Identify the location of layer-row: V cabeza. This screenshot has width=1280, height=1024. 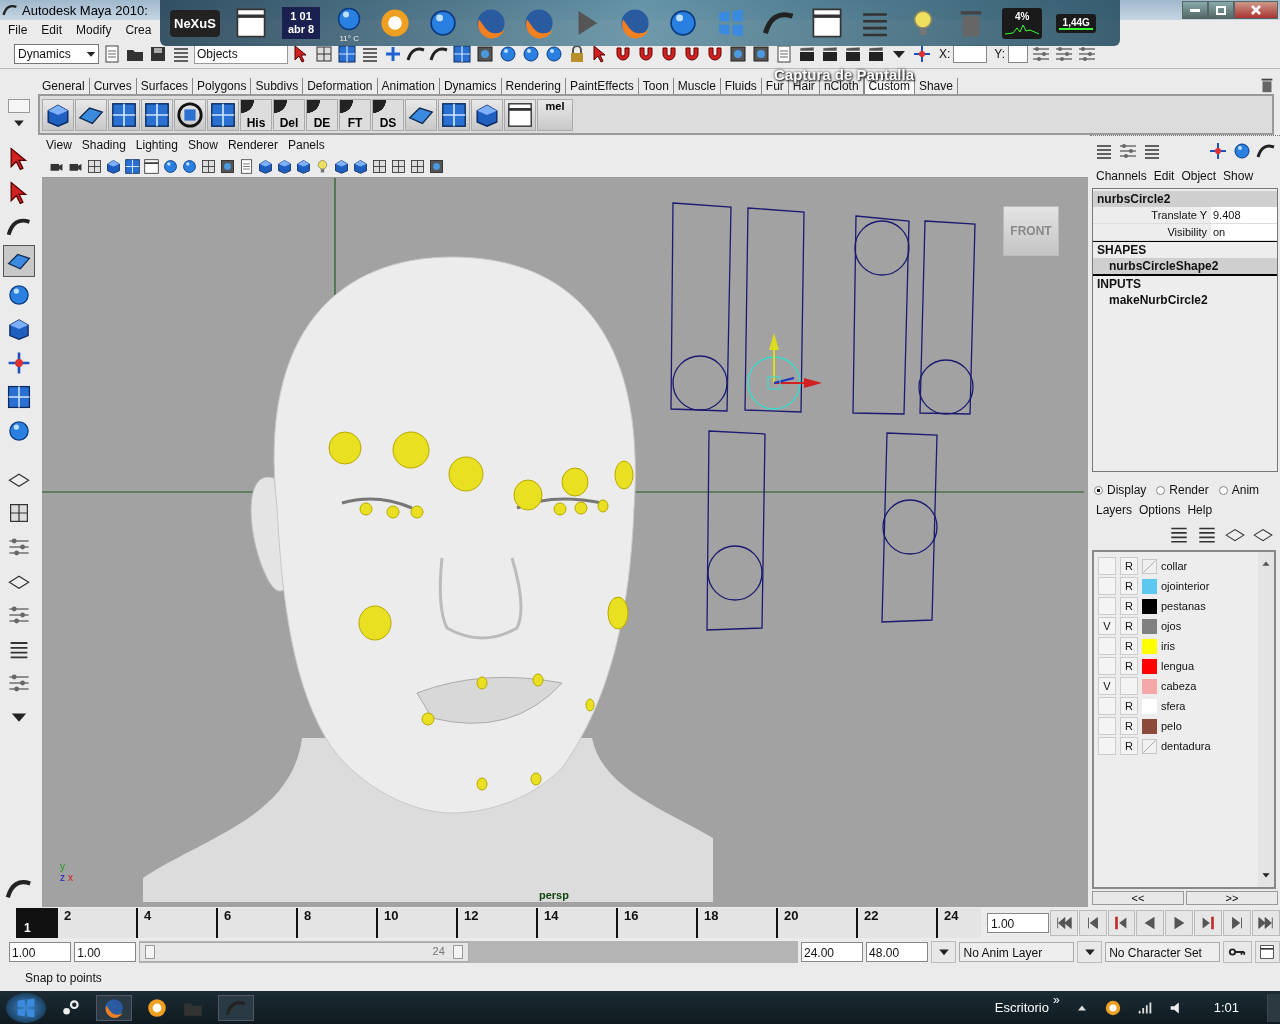
(1178, 686).